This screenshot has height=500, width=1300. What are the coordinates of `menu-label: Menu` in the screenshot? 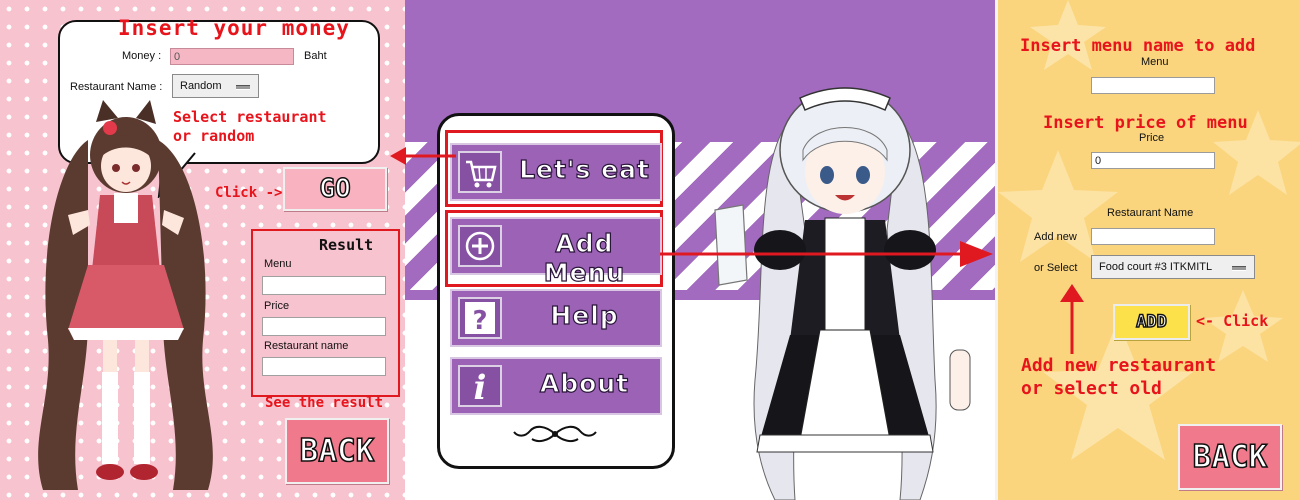 It's located at (1155, 62).